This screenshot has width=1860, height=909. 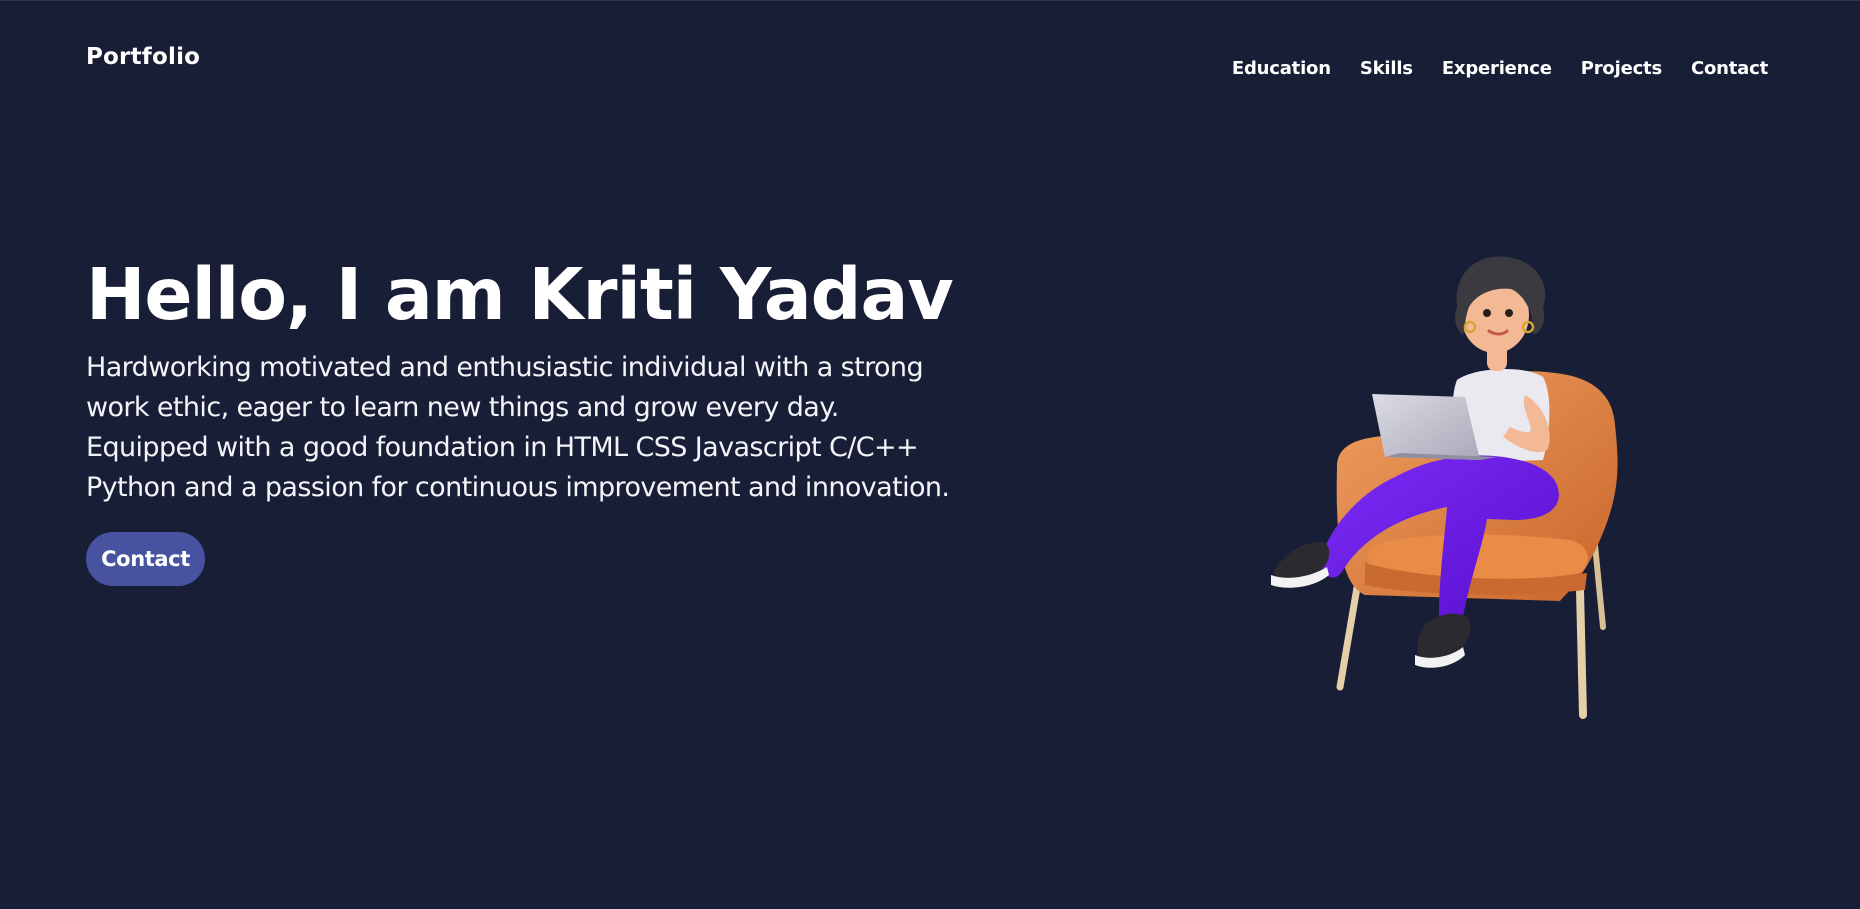 What do you see at coordinates (930, 0) in the screenshot?
I see `top-border` at bounding box center [930, 0].